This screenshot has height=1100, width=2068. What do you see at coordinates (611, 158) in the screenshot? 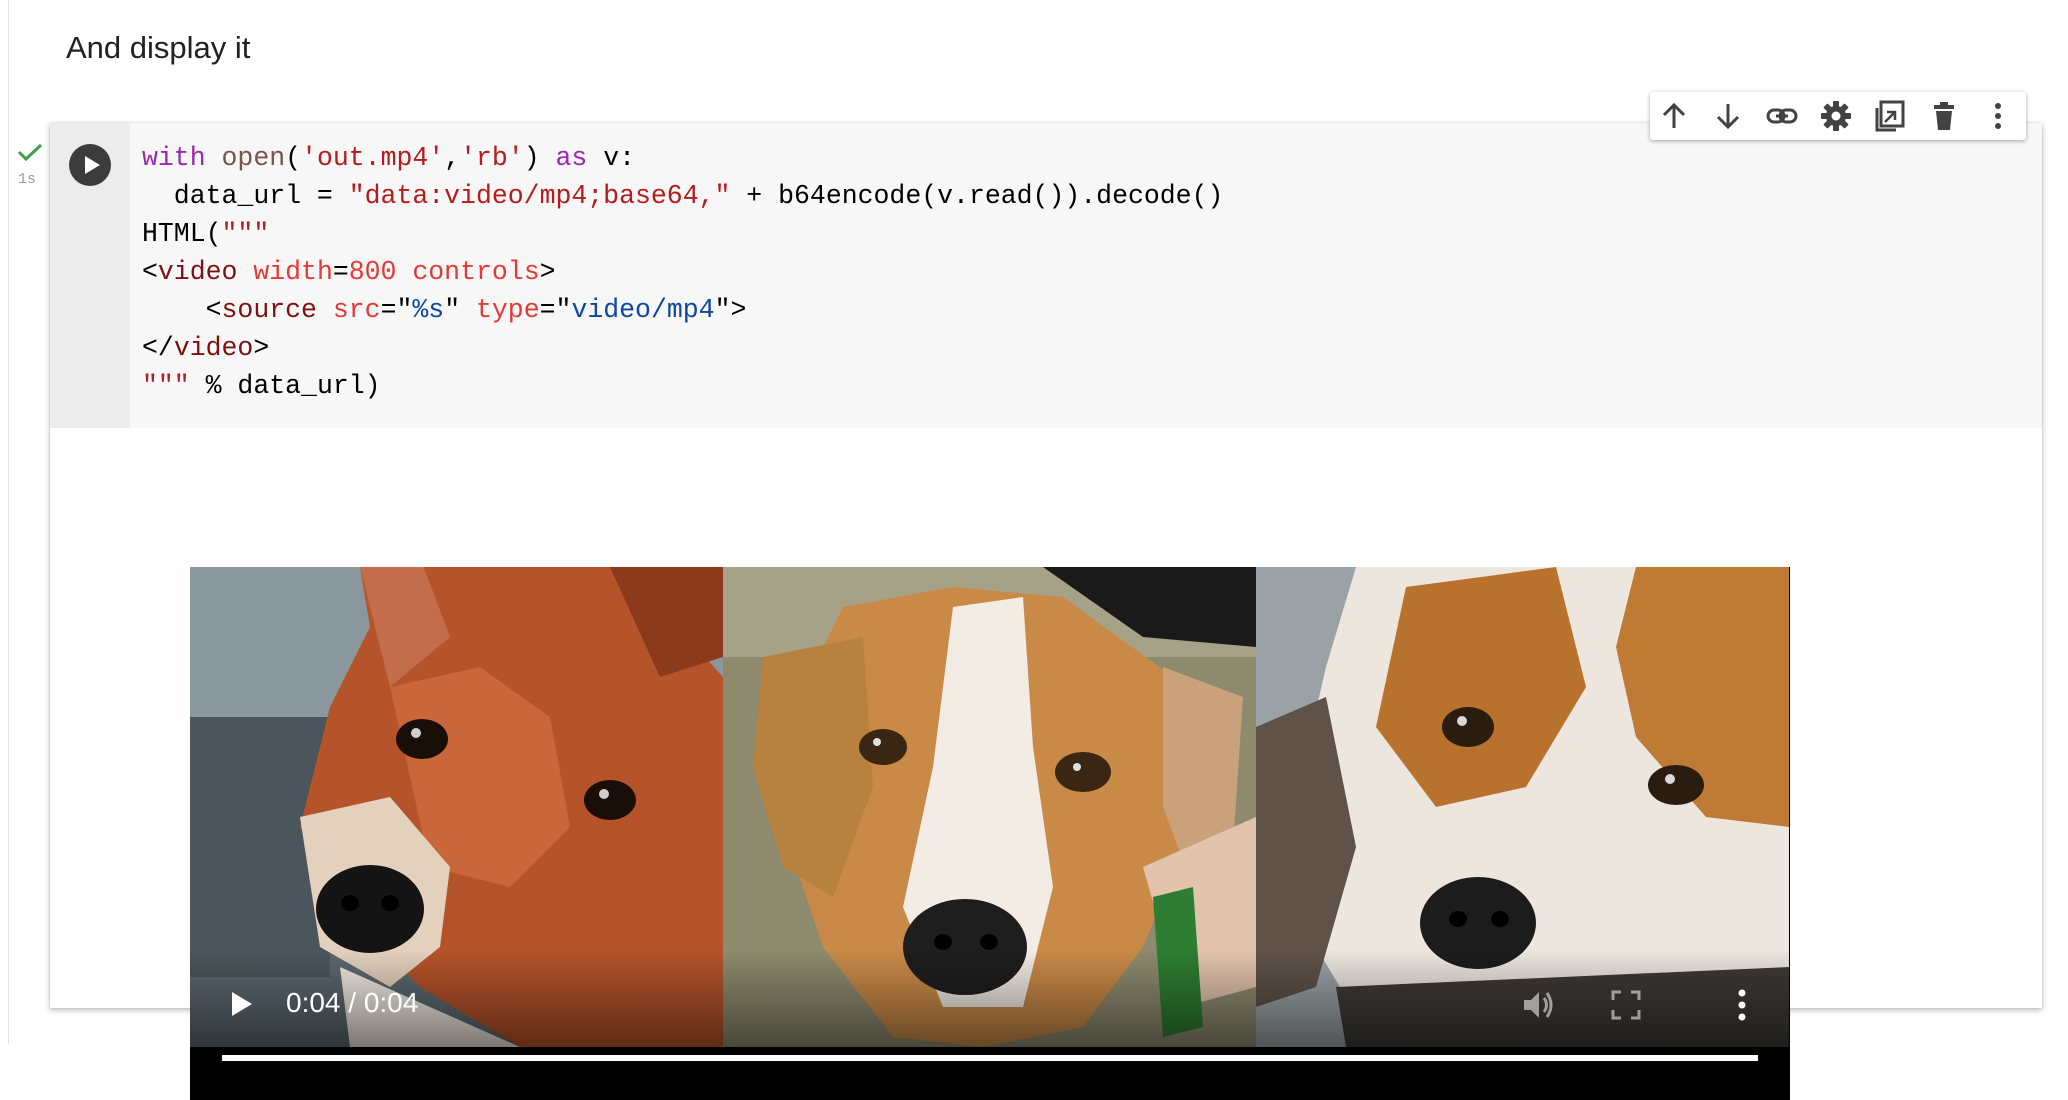
I see `code-token: v:` at bounding box center [611, 158].